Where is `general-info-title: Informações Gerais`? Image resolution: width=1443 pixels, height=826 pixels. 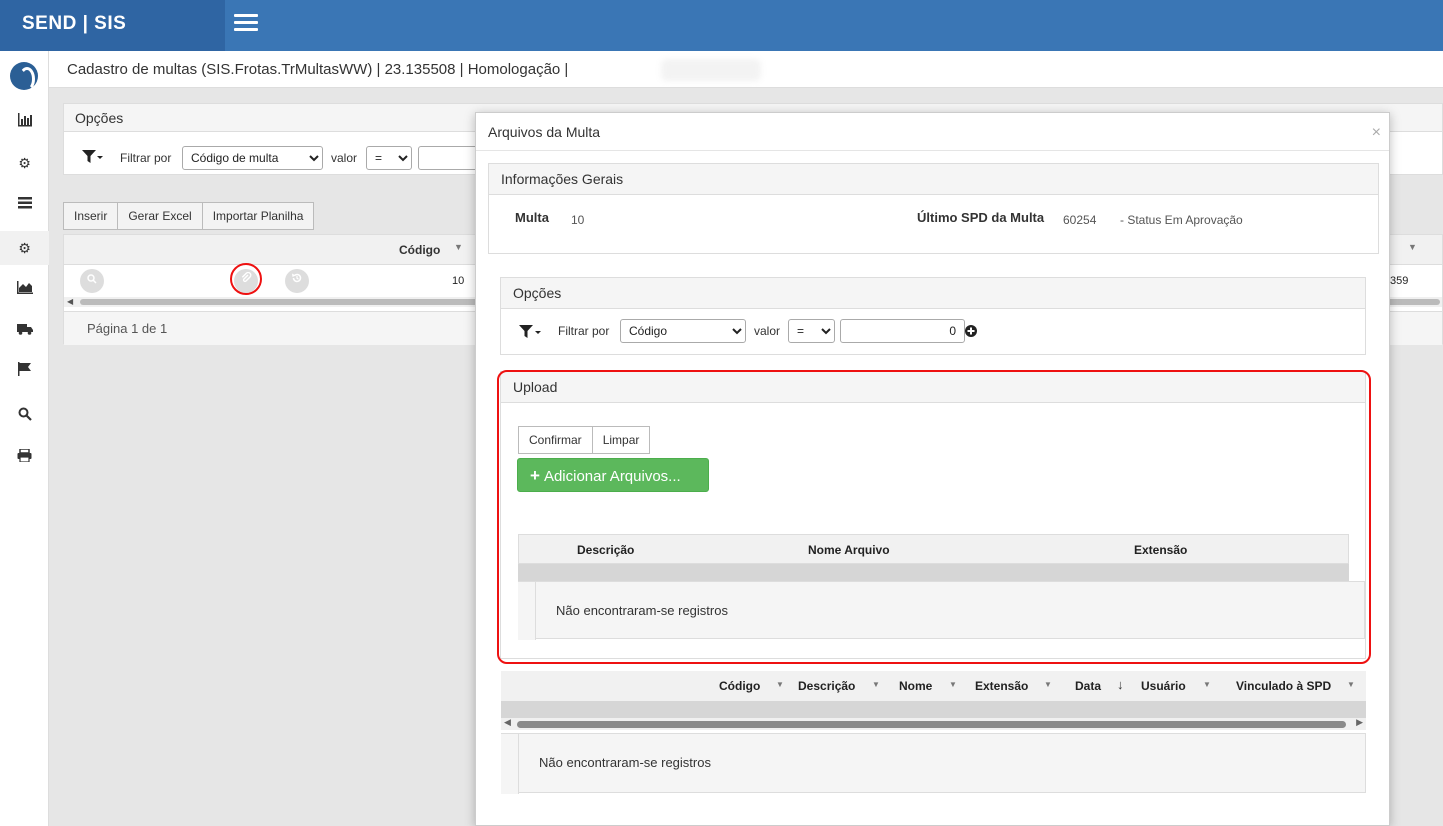
general-info-title: Informações Gerais is located at coordinates (933, 179).